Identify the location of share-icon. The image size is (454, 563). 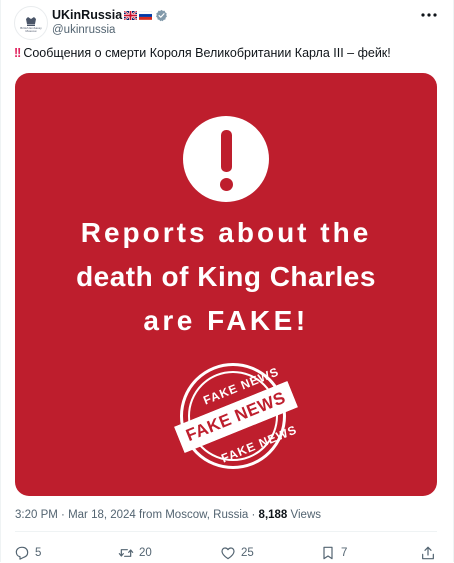
(428, 553).